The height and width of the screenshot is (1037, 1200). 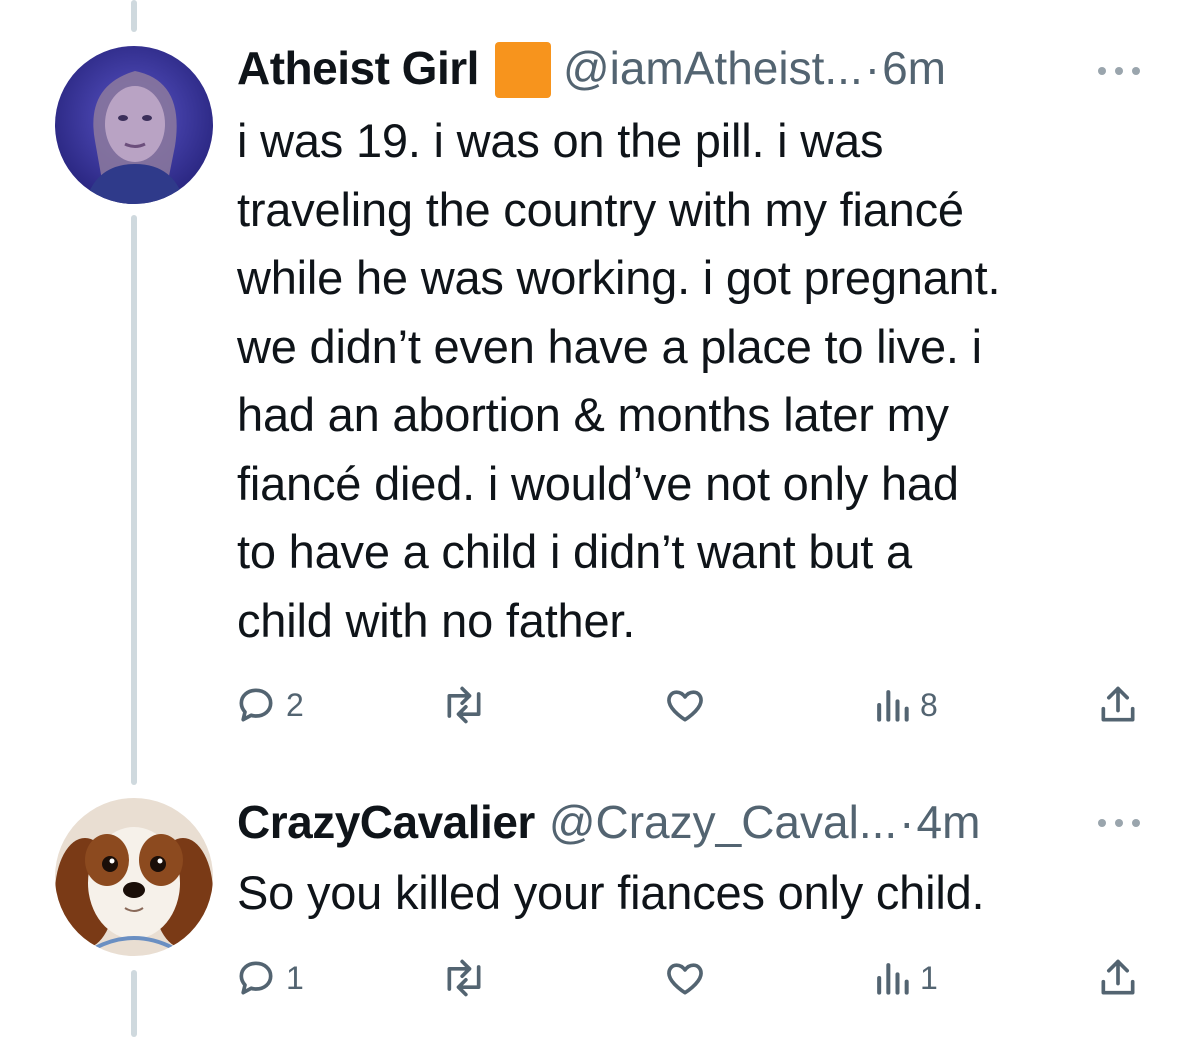 What do you see at coordinates (560, 140) in the screenshot?
I see `tweet-text-line: i was 19. i was on the pill. i was` at bounding box center [560, 140].